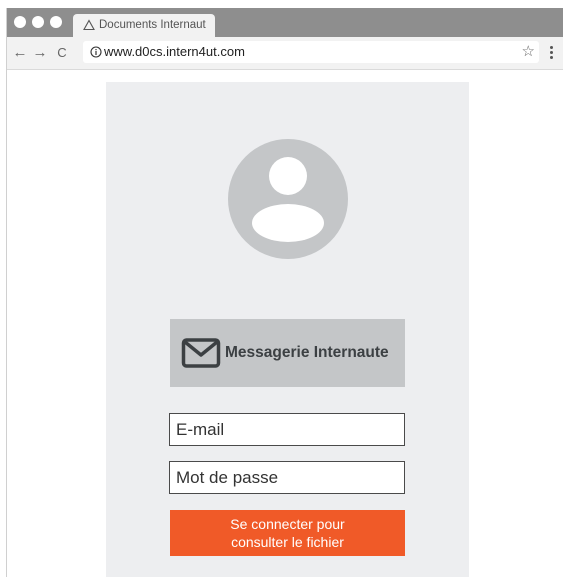 The height and width of the screenshot is (577, 563). Describe the element at coordinates (552, 53) in the screenshot. I see `kebab-menu-icon` at that location.